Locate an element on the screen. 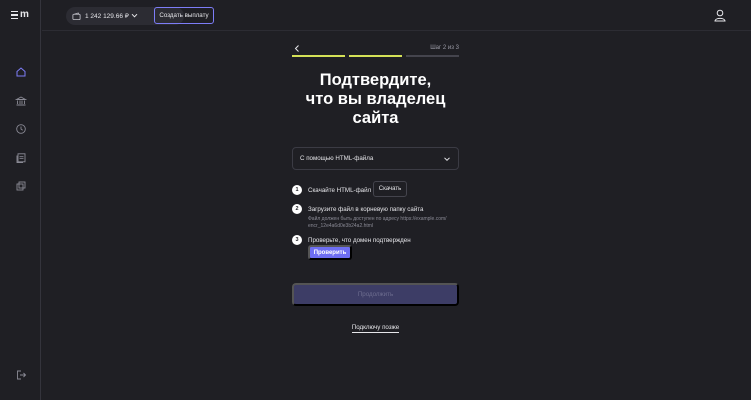 The height and width of the screenshot is (400, 751). step-number: 1 is located at coordinates (297, 190).